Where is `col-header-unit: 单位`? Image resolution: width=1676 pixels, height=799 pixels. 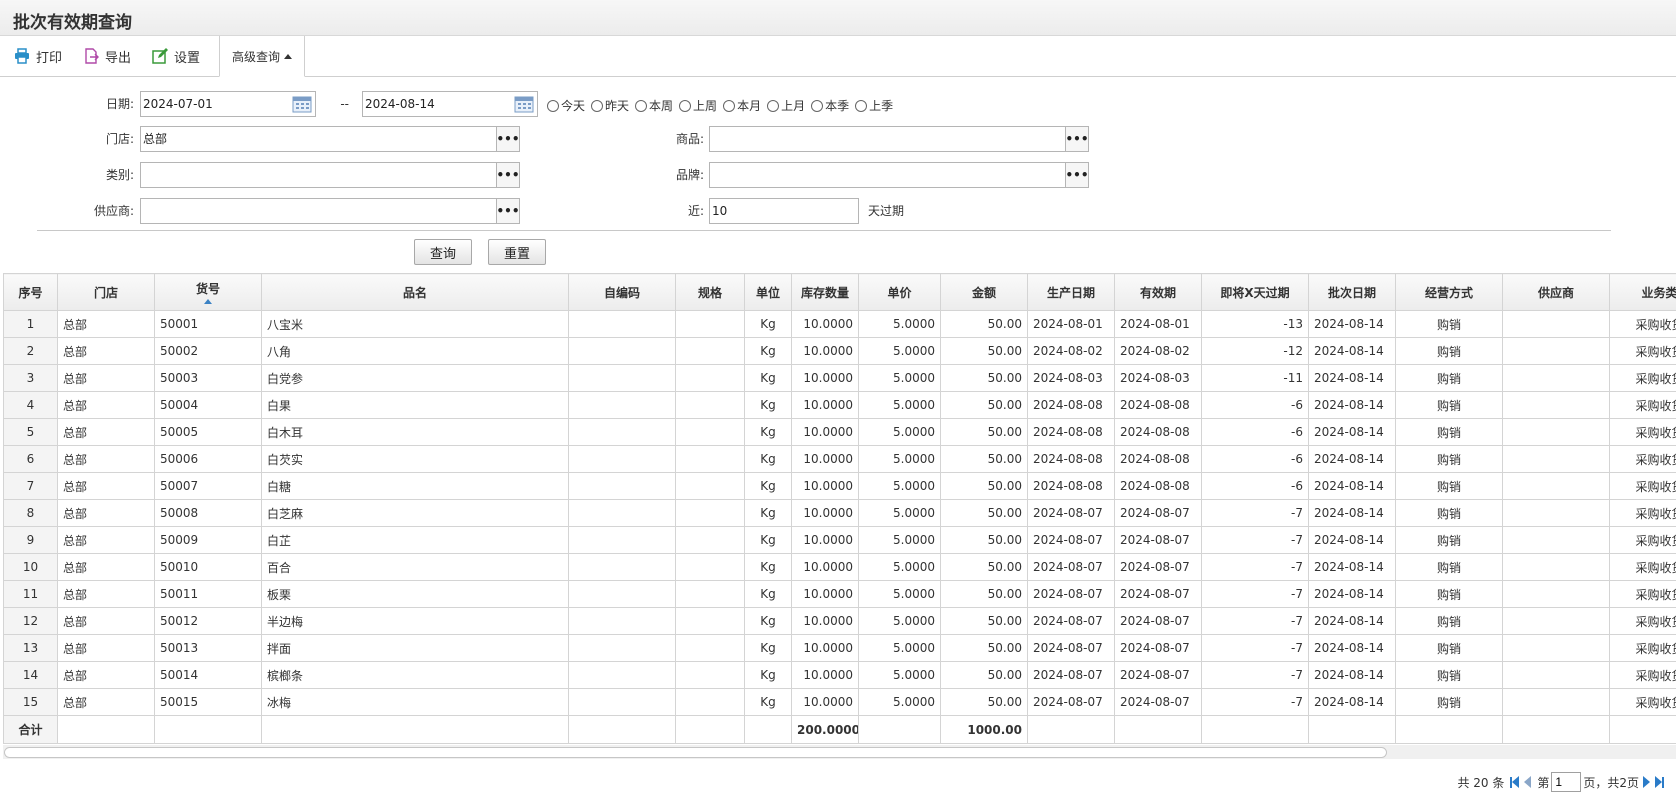 col-header-unit: 单位 is located at coordinates (768, 292).